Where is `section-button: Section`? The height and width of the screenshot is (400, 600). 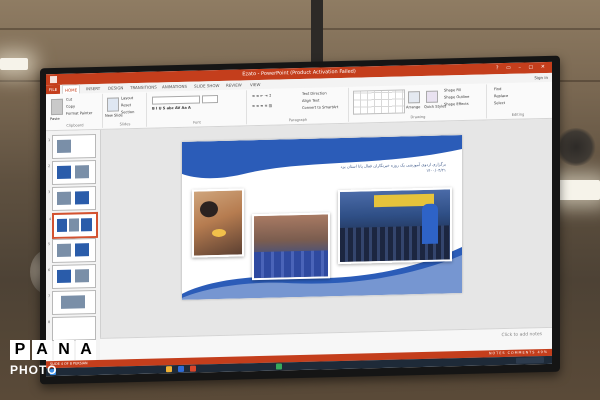
section-button: Section is located at coordinates (127, 112).